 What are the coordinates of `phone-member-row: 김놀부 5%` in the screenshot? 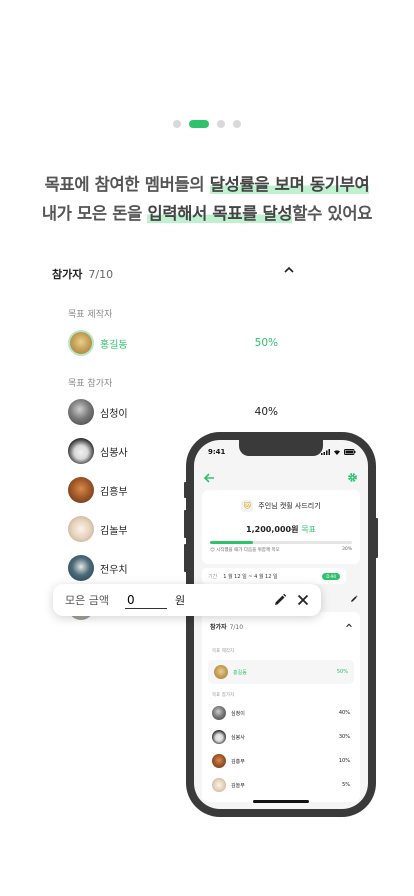 It's located at (281, 785).